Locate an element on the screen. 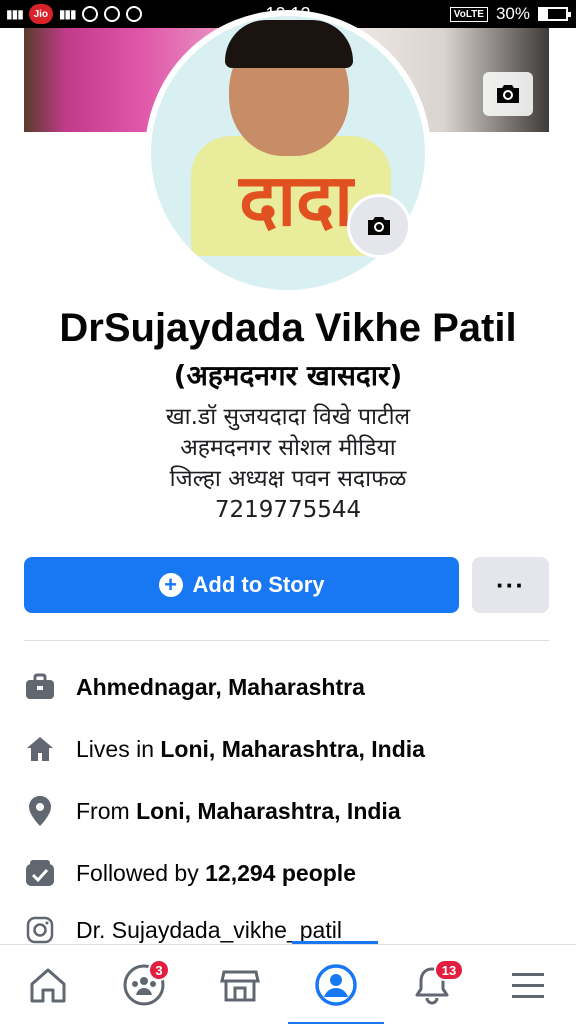 The image size is (576, 1024). edit-profile-picture-button is located at coordinates (379, 226).